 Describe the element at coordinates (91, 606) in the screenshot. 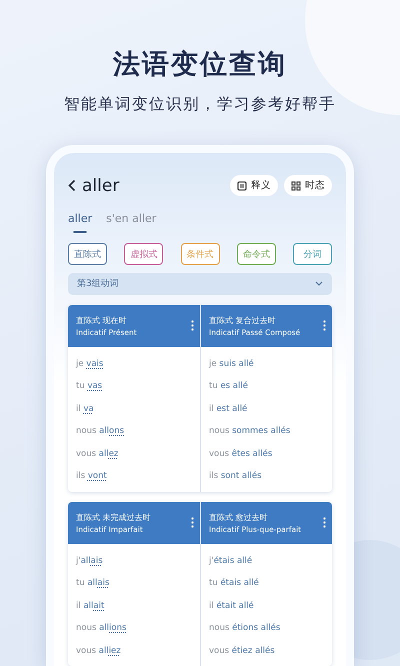

I see `conjugation-form: il allait` at that location.